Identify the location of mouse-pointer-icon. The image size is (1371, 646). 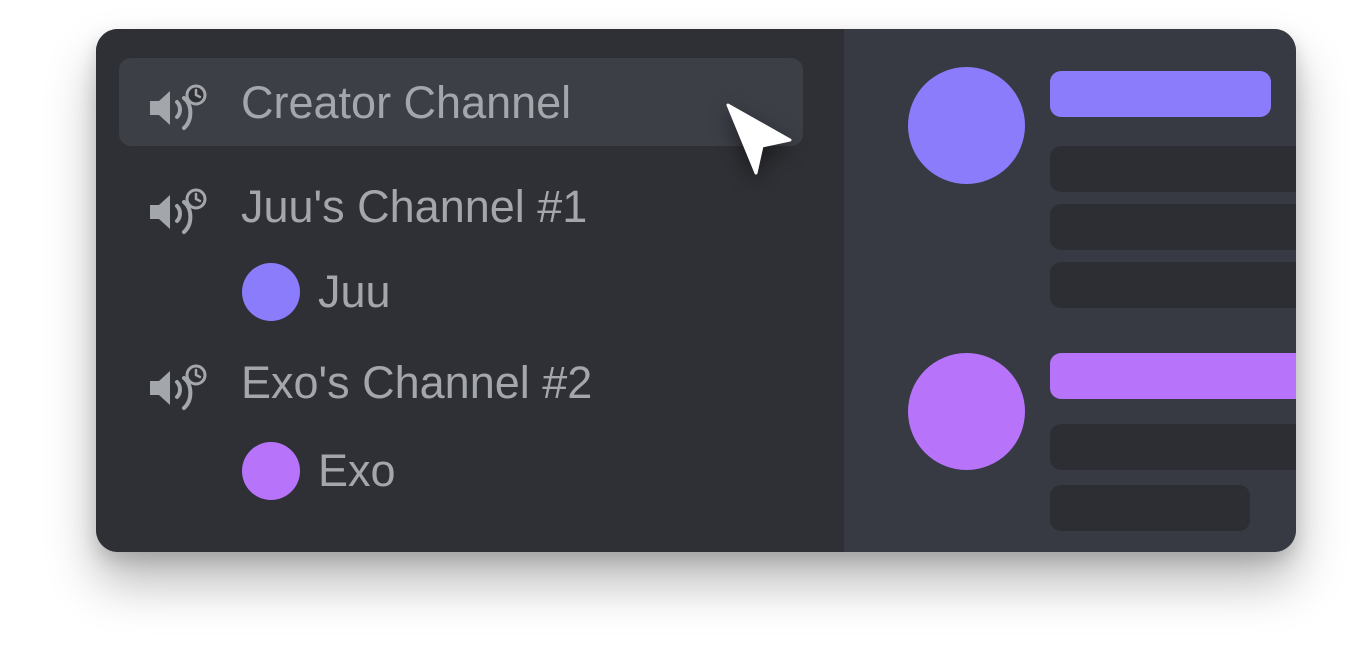
(759, 139).